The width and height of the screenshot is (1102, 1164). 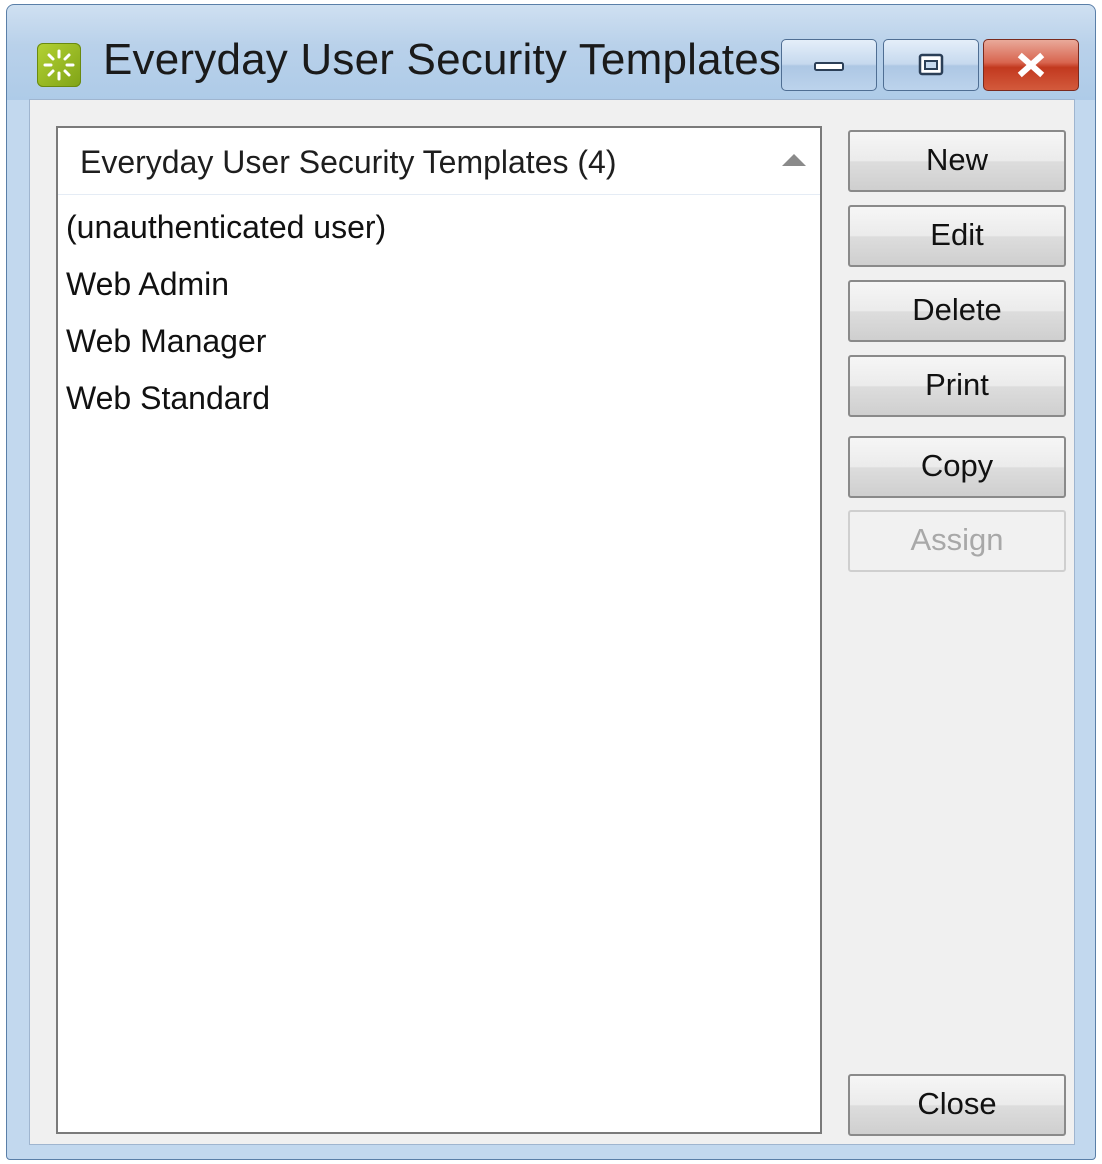 What do you see at coordinates (957, 161) in the screenshot?
I see `new-button: New` at bounding box center [957, 161].